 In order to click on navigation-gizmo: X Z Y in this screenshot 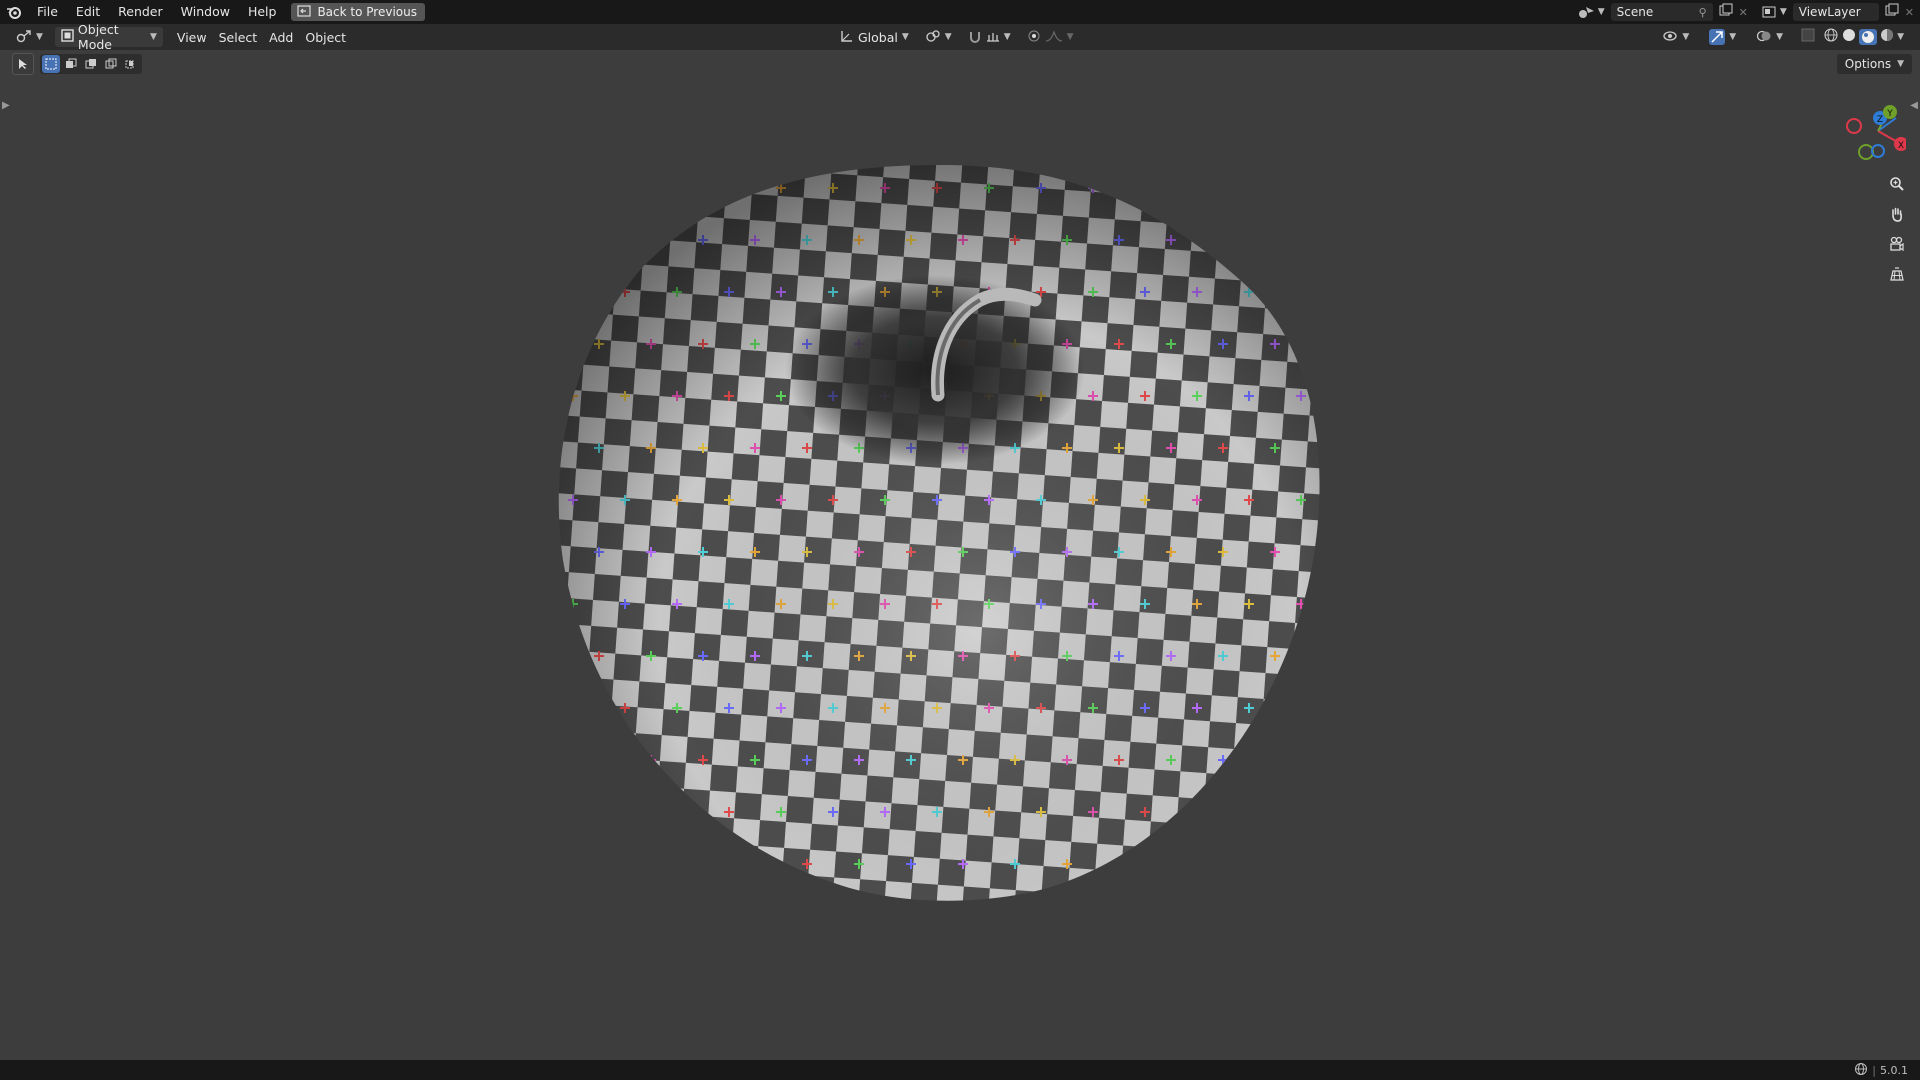, I will do `click(1866, 131)`.